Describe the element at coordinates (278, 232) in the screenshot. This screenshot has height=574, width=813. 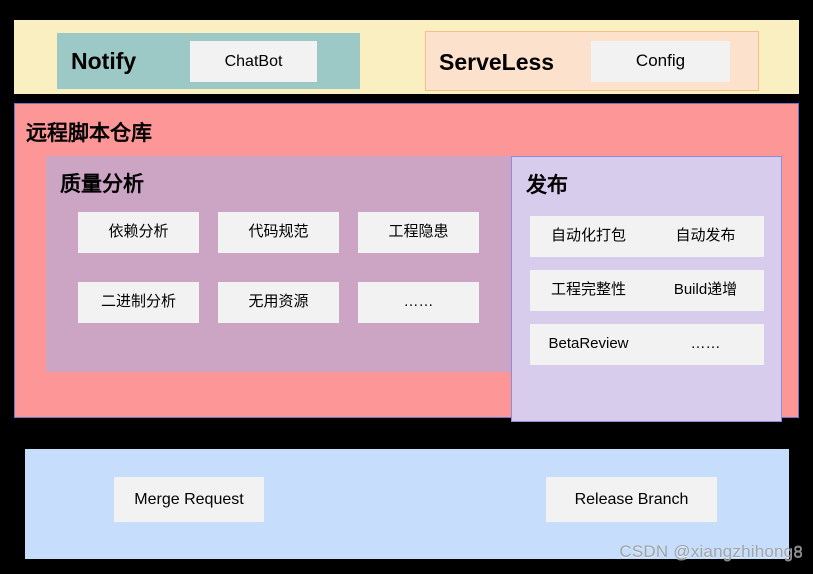
I see `quality-tile-code-standard: 代码规范` at that location.